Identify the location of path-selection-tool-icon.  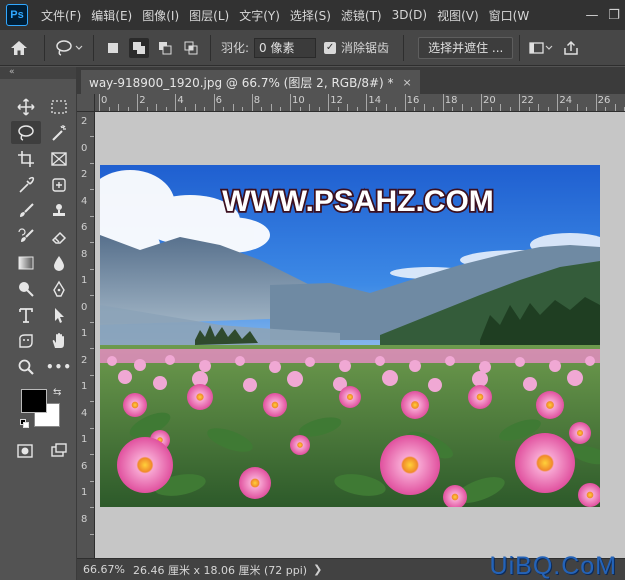
(59, 314).